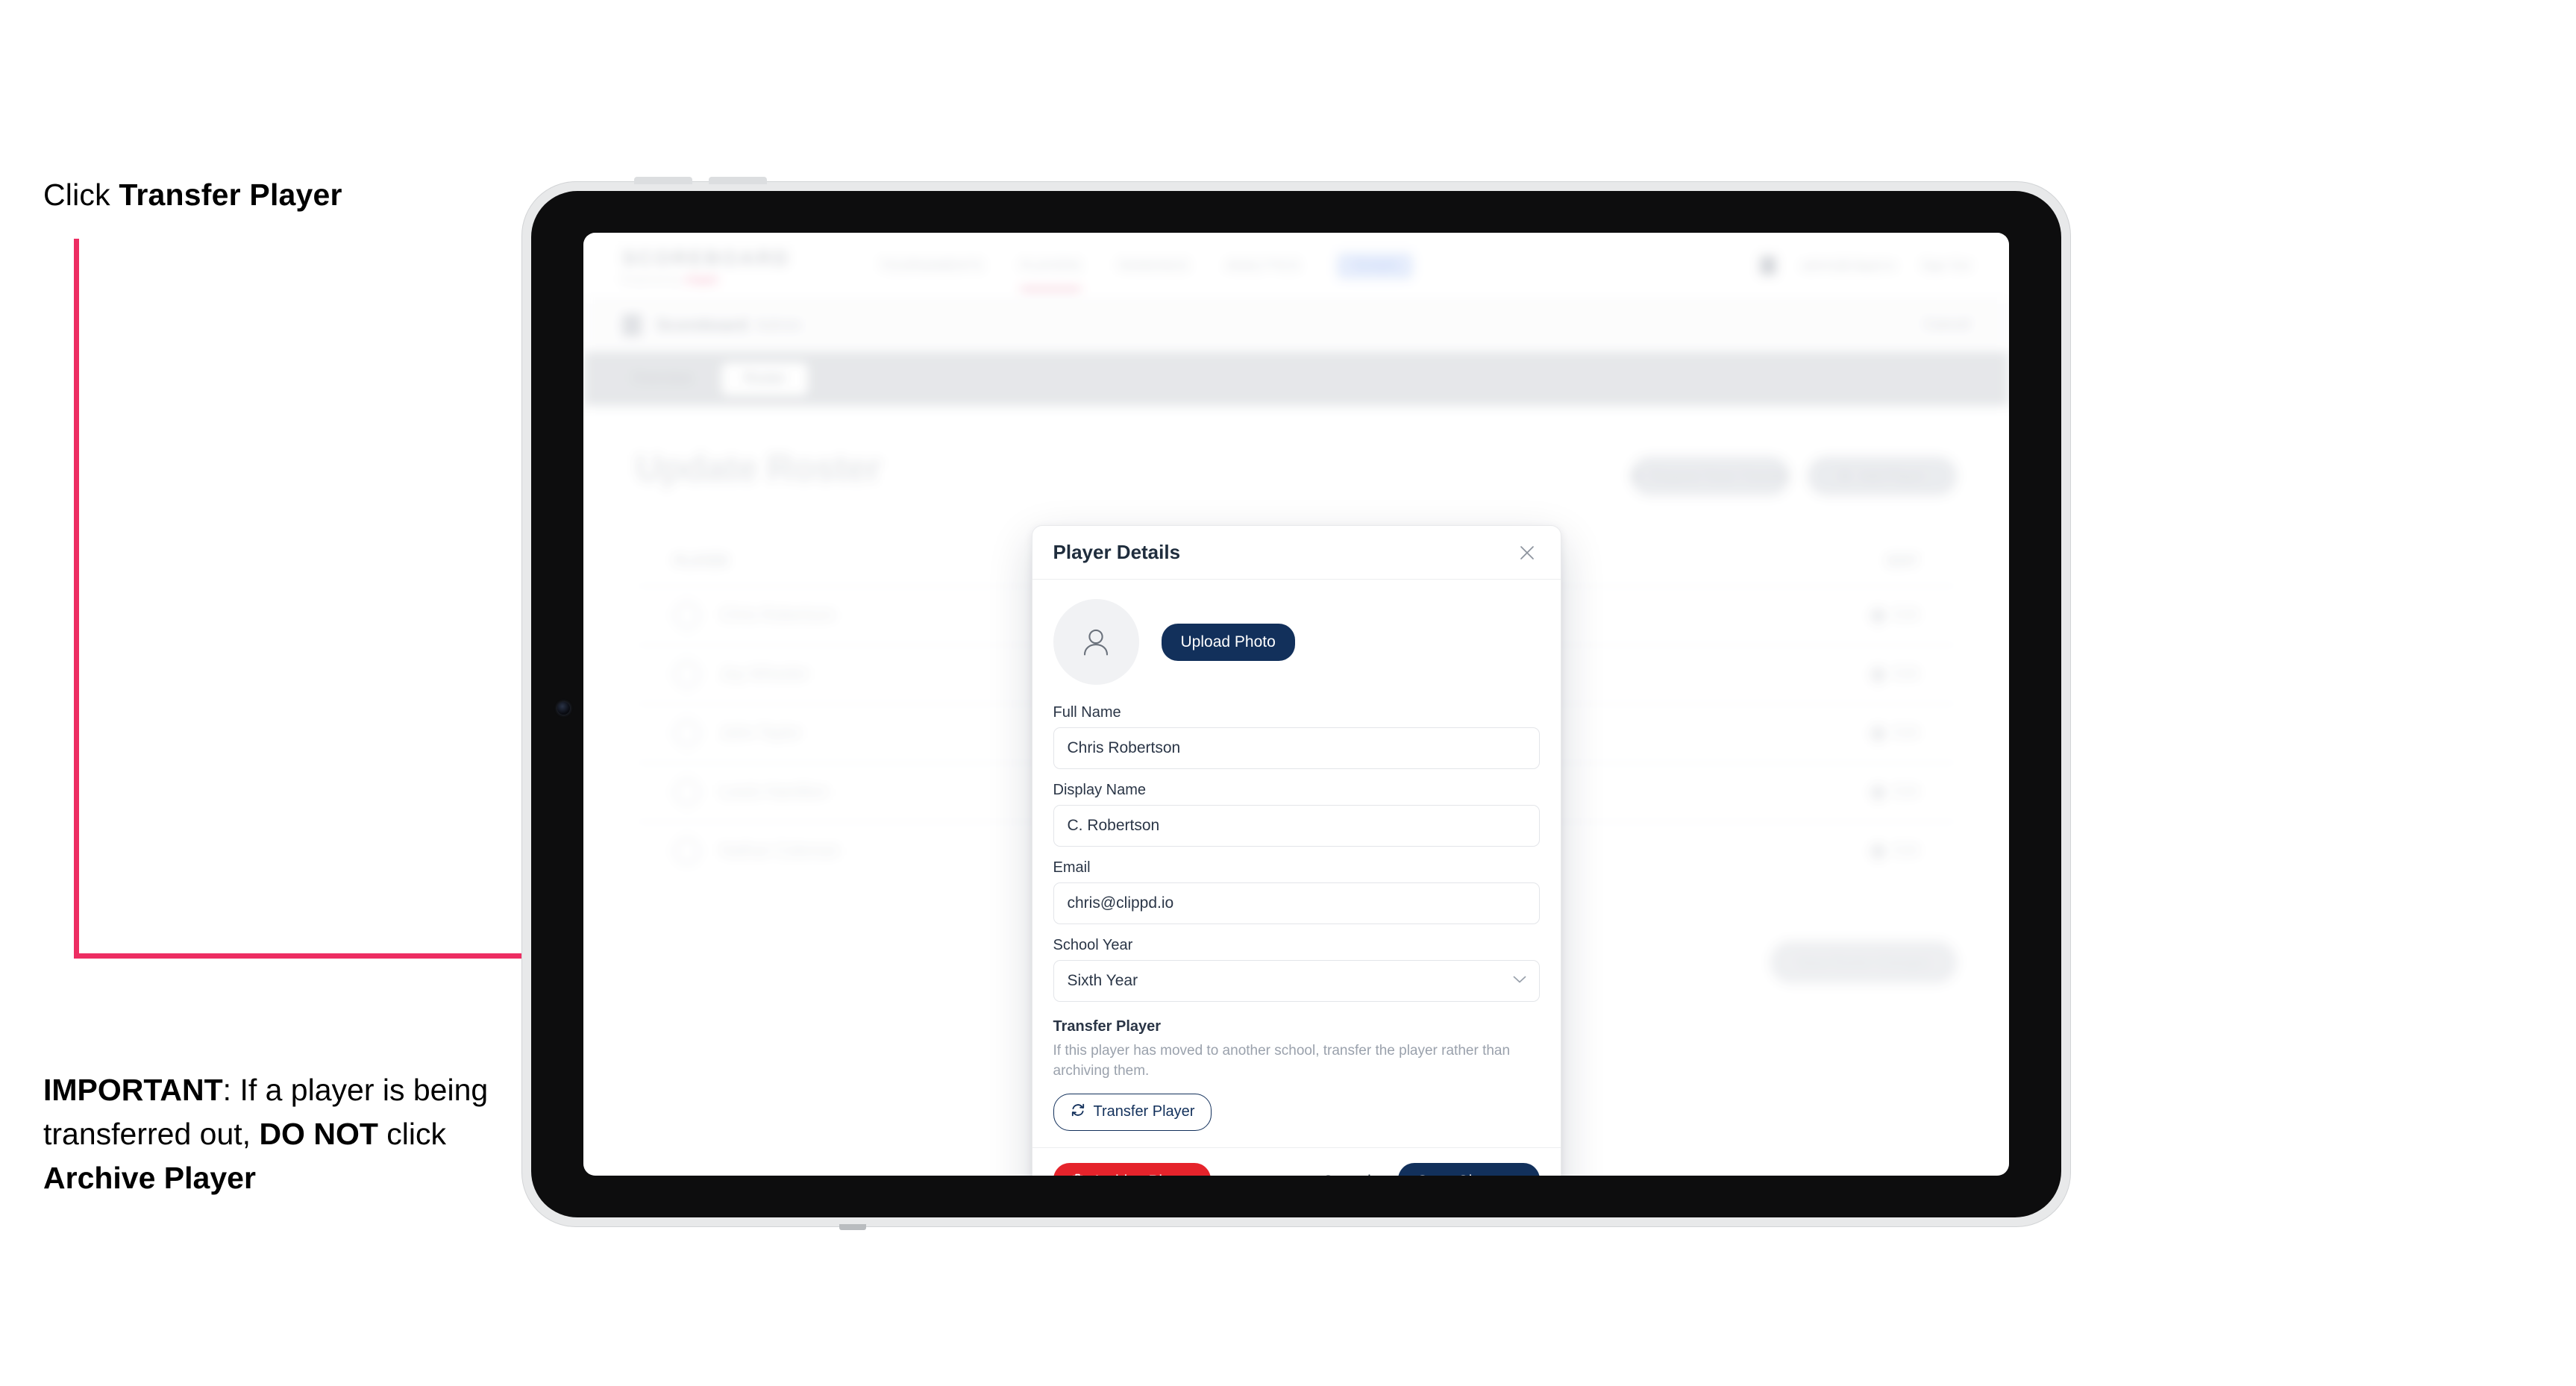  I want to click on volume-down-button, so click(738, 180).